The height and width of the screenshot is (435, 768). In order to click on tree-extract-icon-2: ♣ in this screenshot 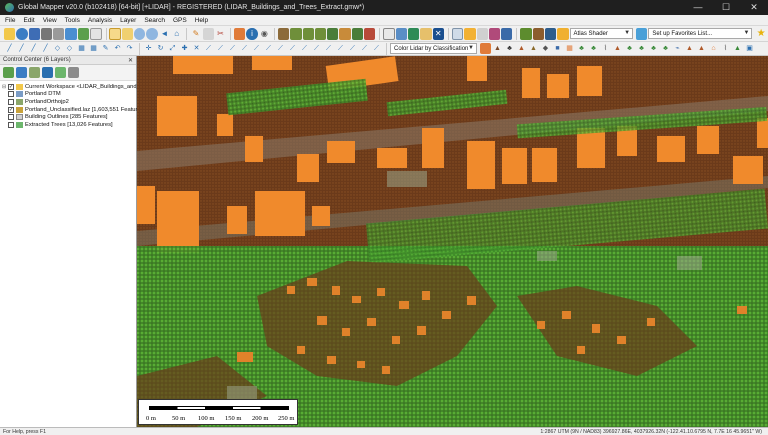, I will do `click(641, 48)`.